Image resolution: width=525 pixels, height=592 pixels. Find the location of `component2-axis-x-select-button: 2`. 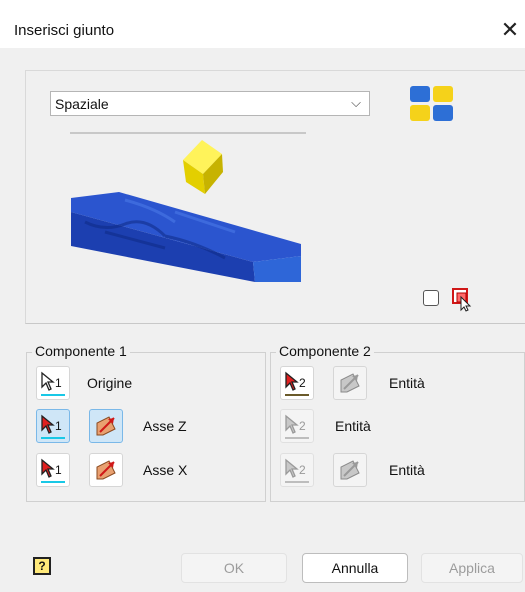

component2-axis-x-select-button: 2 is located at coordinates (297, 470).